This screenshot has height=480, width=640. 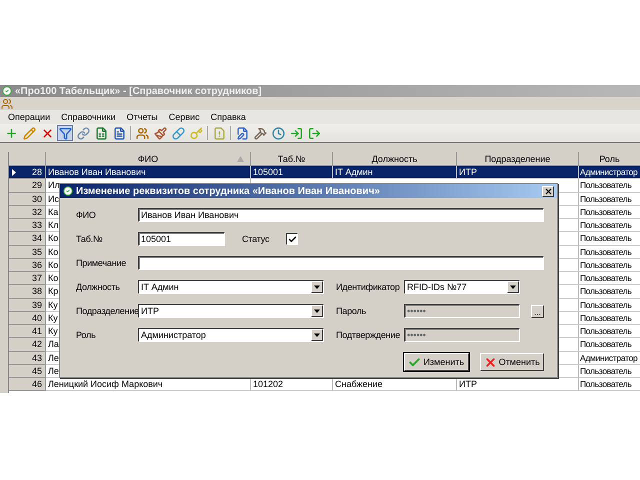 I want to click on filter-icon, so click(x=65, y=133).